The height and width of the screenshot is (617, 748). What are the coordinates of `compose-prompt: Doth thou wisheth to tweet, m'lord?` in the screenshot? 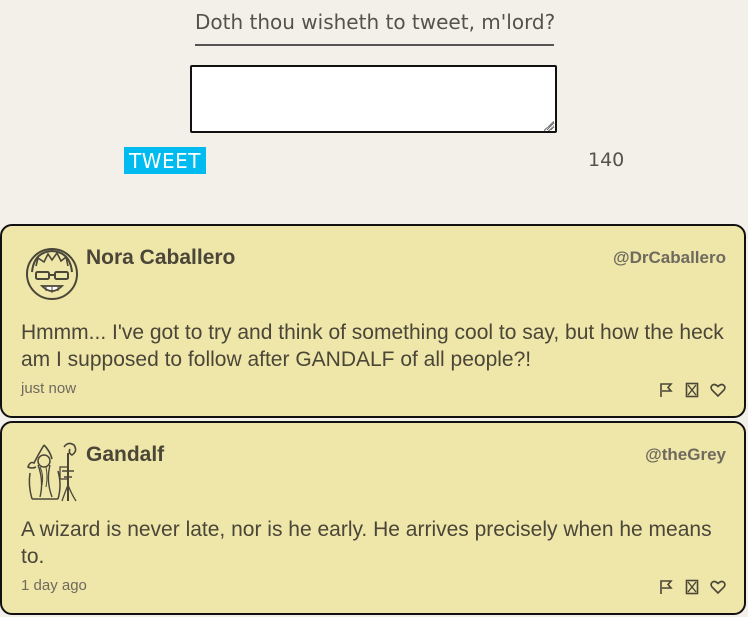 It's located at (375, 28).